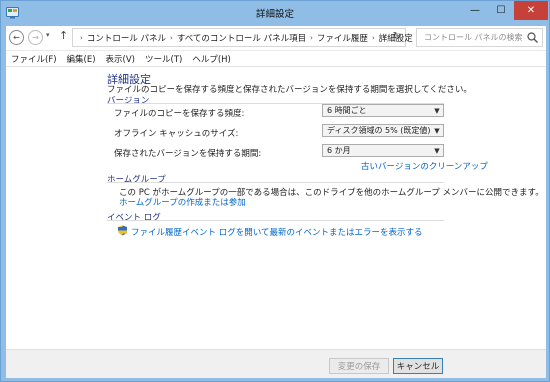 The image size is (550, 382). What do you see at coordinates (134, 218) in the screenshot?
I see `eventlog-heading: イベント ログ` at bounding box center [134, 218].